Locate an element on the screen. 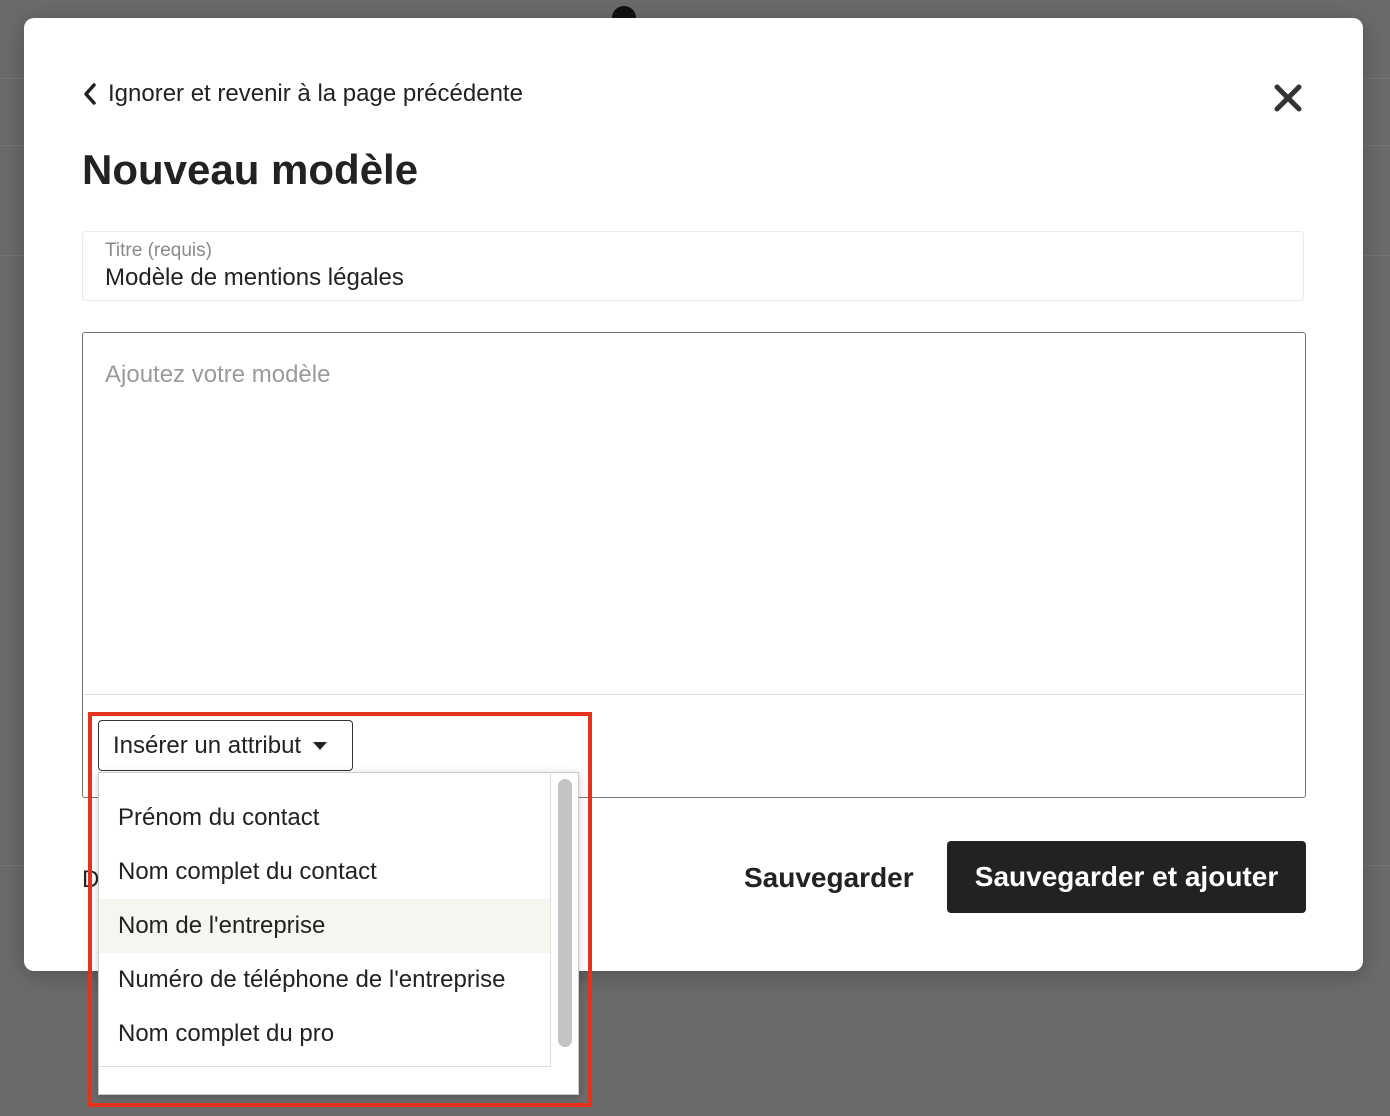 The width and height of the screenshot is (1390, 1116). title-field-value: Modèle de mentions légales is located at coordinates (254, 278).